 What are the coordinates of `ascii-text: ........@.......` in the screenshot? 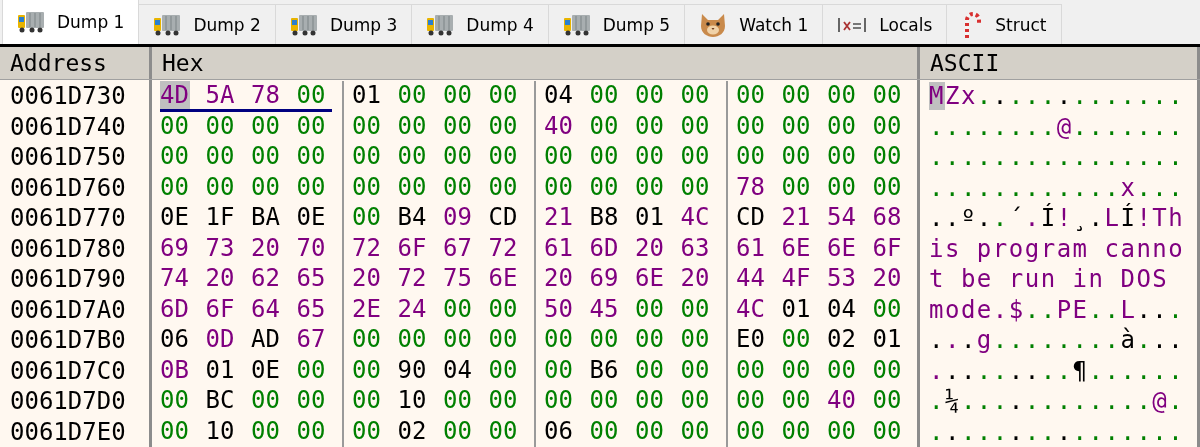 It's located at (1056, 126).